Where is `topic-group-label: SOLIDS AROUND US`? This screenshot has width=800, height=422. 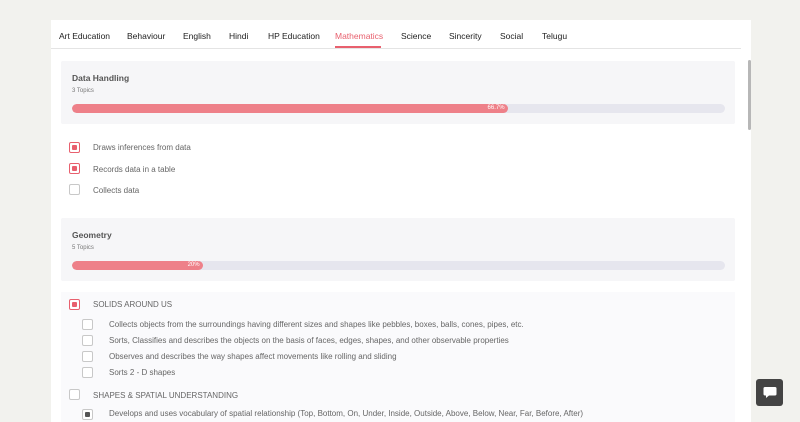 topic-group-label: SOLIDS AROUND US is located at coordinates (133, 304).